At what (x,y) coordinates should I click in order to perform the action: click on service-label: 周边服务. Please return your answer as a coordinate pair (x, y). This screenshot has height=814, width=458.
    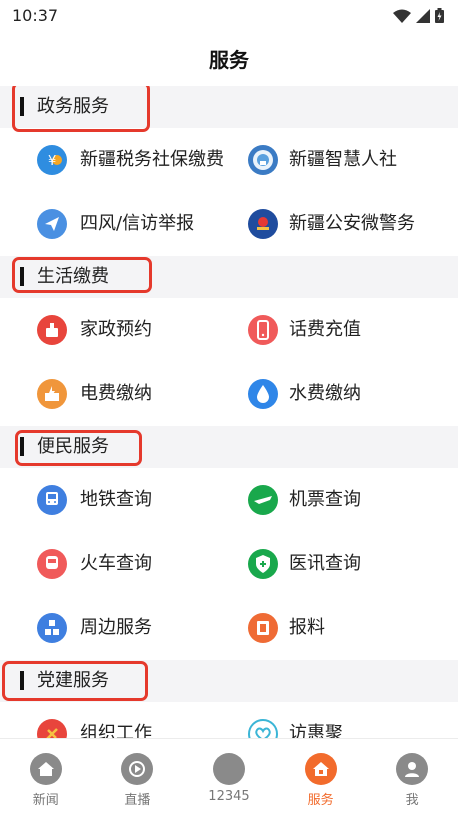
    Looking at the image, I should click on (116, 627).